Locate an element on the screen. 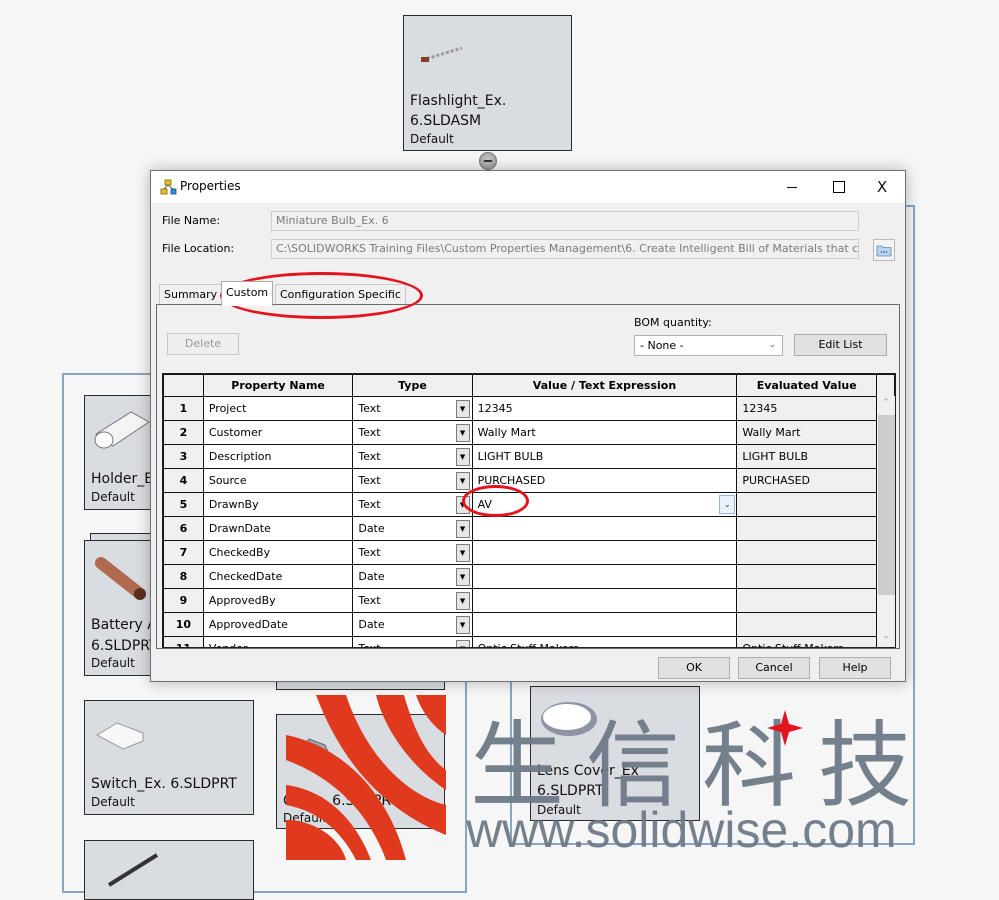  maximize-button is located at coordinates (838, 187).